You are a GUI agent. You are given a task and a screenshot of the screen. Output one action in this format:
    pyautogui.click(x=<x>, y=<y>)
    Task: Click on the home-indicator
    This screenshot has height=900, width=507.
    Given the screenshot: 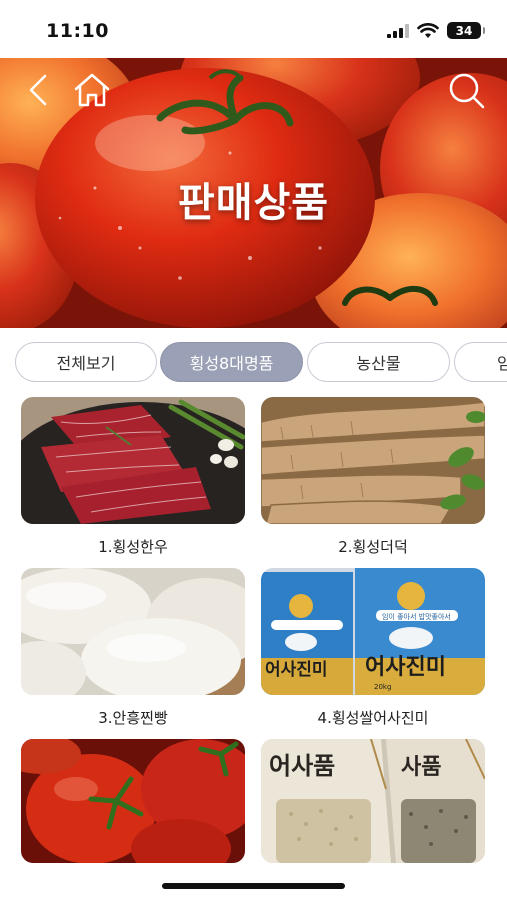 What is the action you would take?
    pyautogui.click(x=253, y=886)
    